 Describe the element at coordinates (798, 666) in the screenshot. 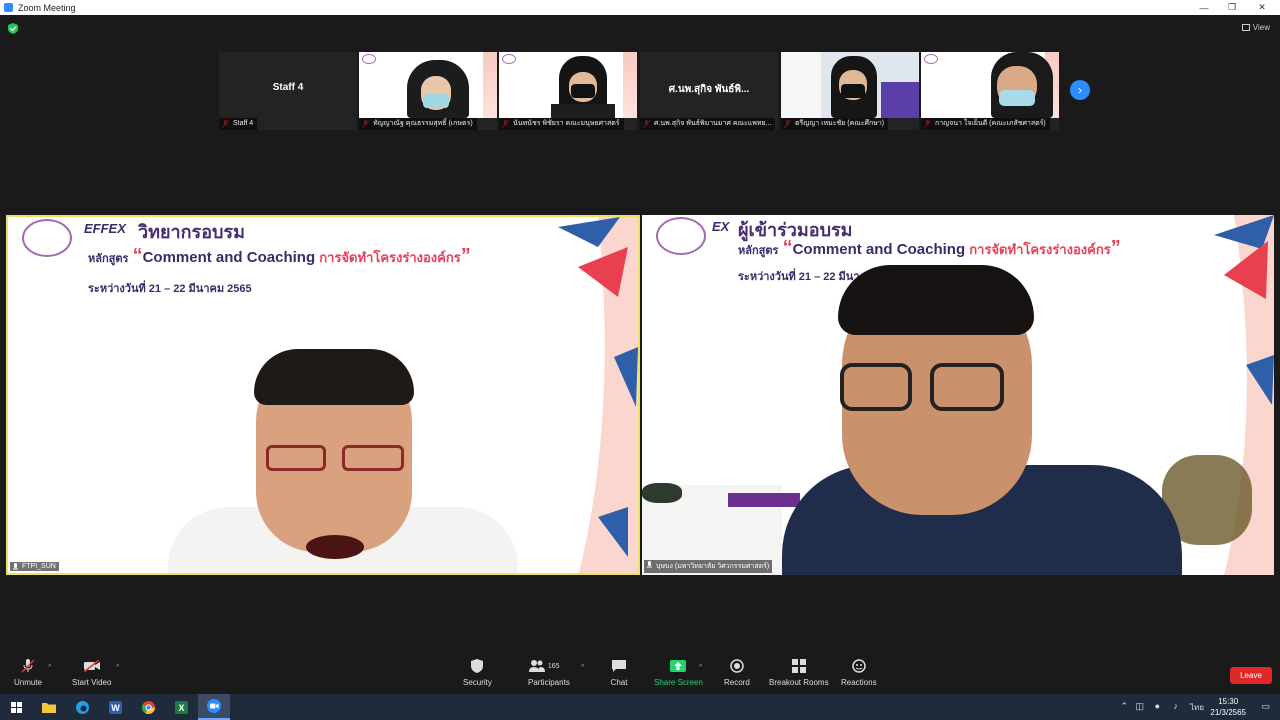

I see `breakout-rooms-icon` at that location.